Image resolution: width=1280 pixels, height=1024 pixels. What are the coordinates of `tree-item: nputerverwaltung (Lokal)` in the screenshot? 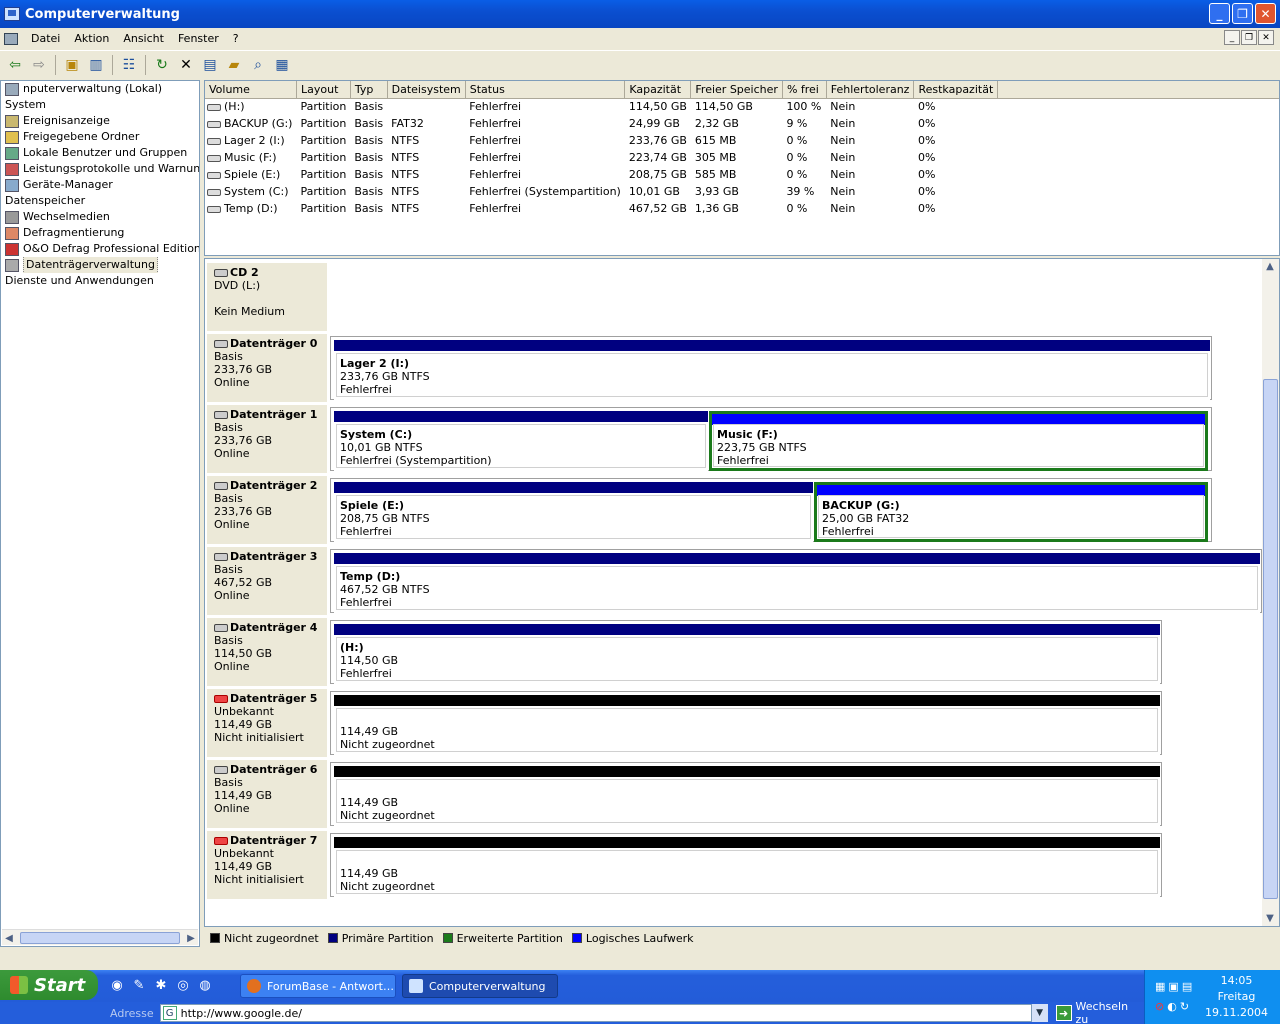 It's located at (100, 89).